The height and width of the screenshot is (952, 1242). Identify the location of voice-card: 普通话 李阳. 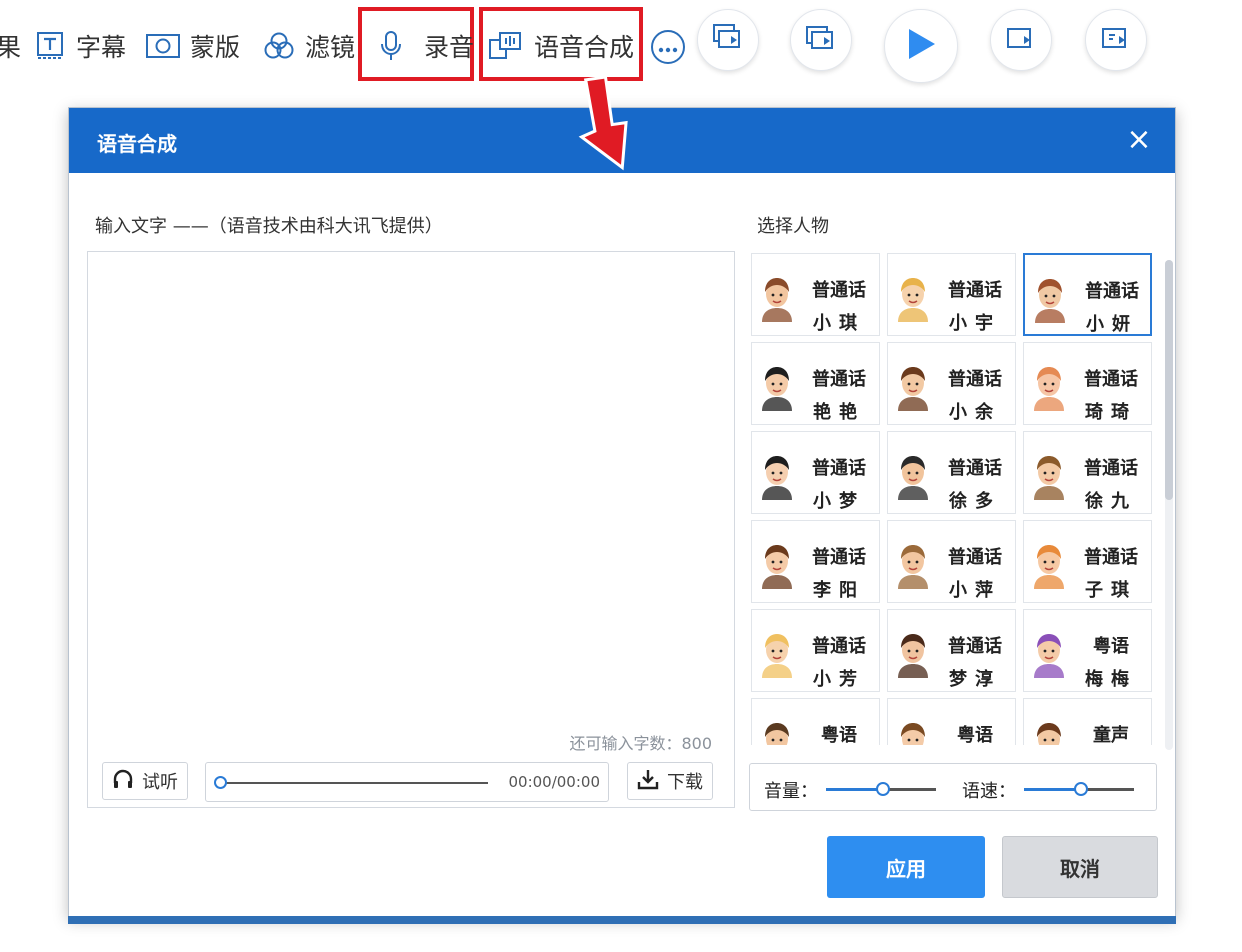
(815, 561).